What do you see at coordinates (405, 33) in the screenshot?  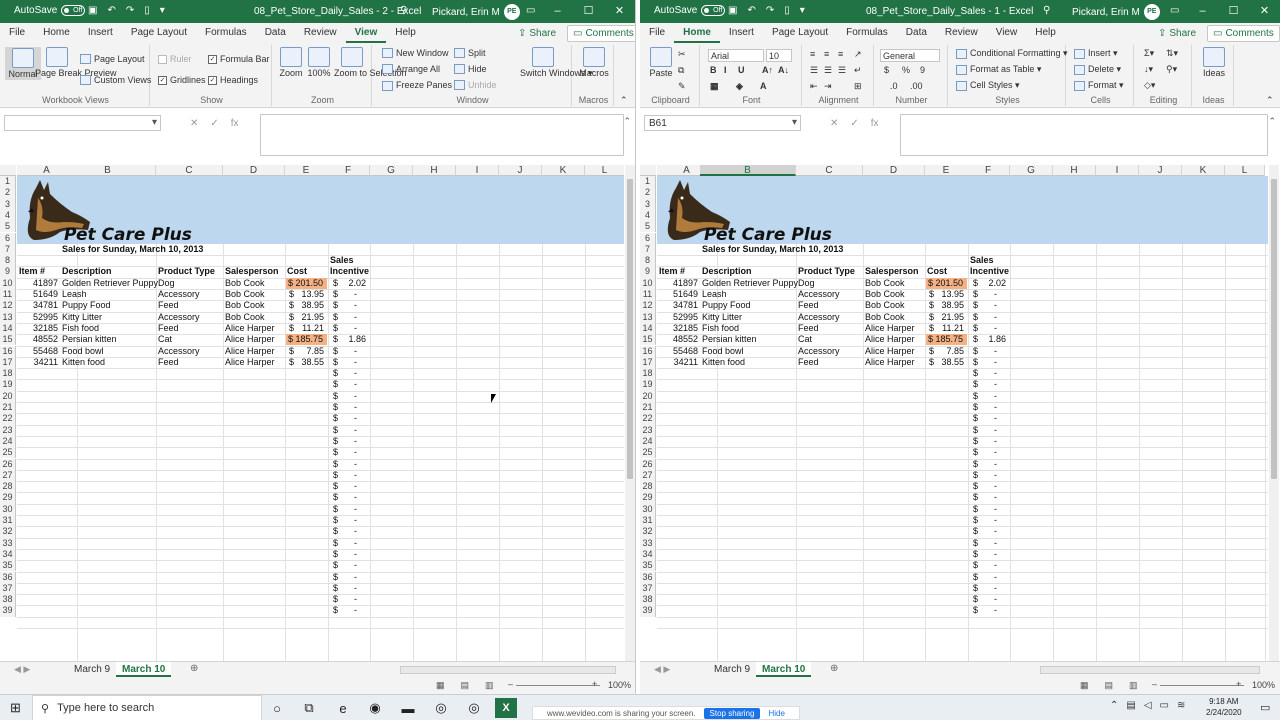 I see `tab-help: Help` at bounding box center [405, 33].